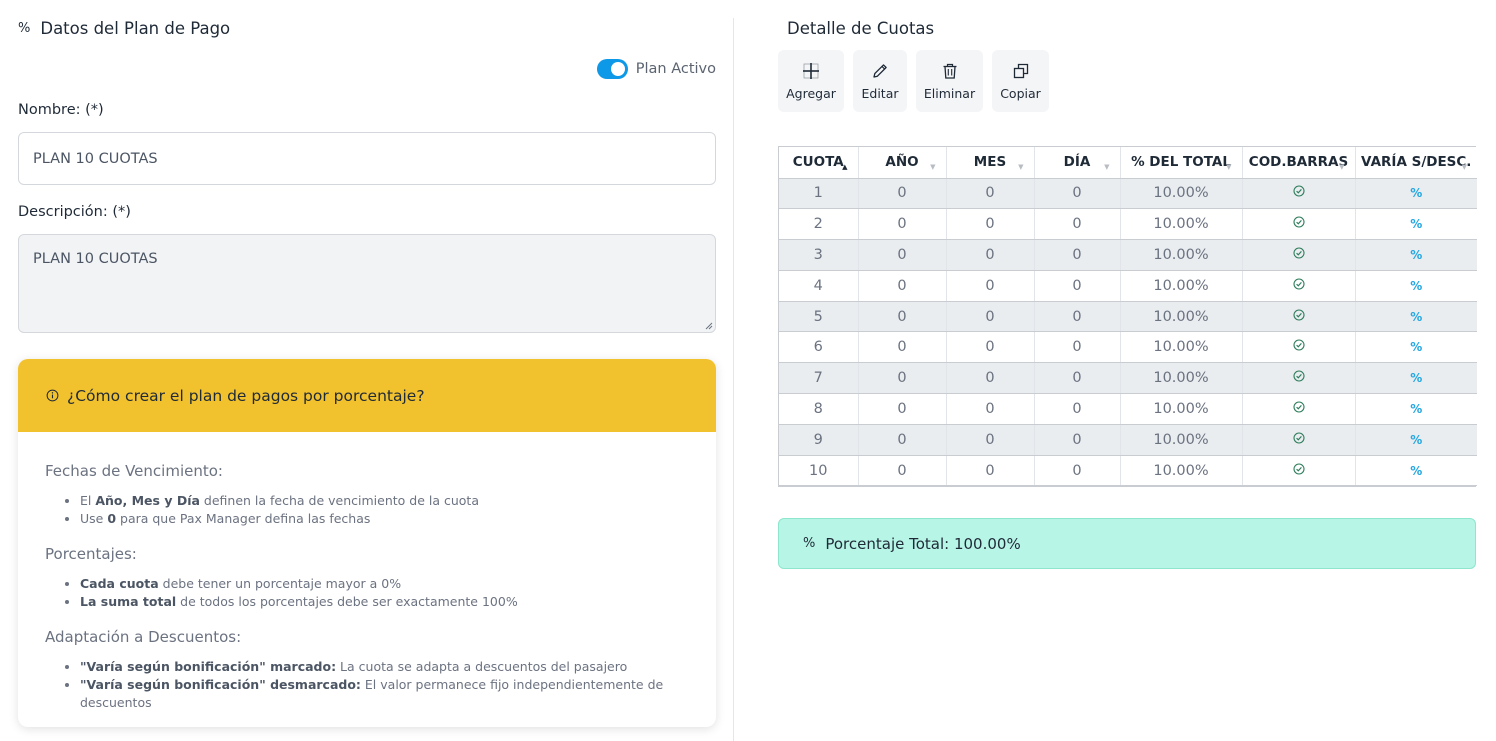 The height and width of the screenshot is (741, 1496). I want to click on table-row: 9 0 0 0 10.00%%, so click(1128, 440).